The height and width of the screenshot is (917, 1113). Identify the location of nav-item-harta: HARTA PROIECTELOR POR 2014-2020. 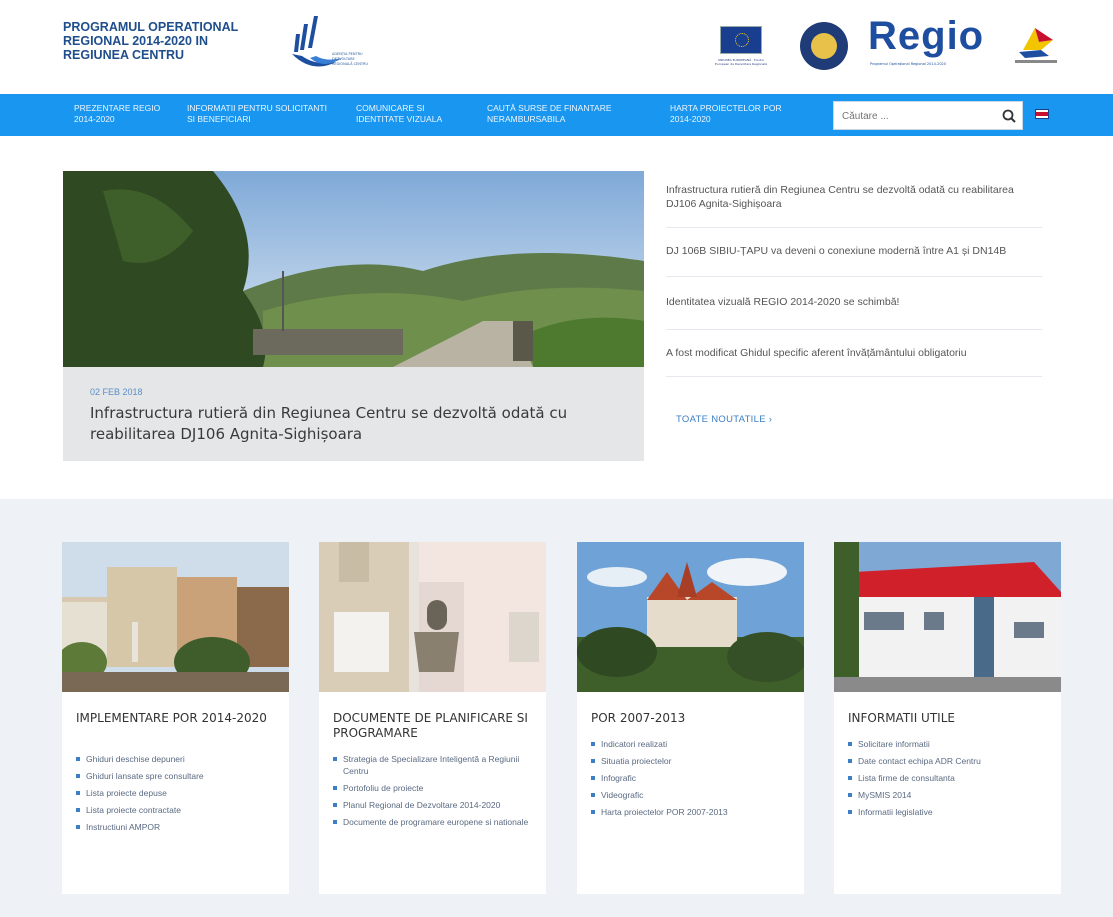
(730, 114).